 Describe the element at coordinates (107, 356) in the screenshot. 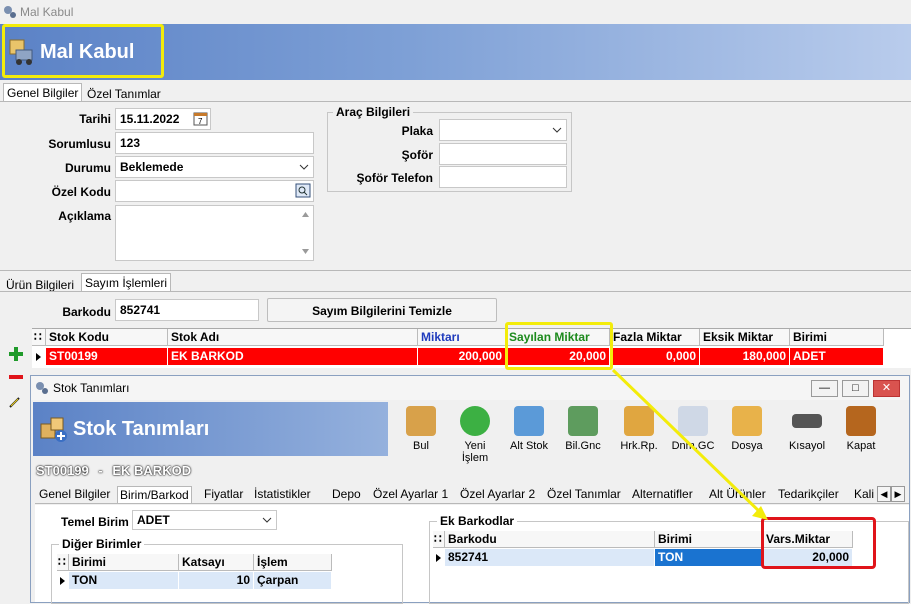

I see `cell-stok-kodu: ST00199` at that location.